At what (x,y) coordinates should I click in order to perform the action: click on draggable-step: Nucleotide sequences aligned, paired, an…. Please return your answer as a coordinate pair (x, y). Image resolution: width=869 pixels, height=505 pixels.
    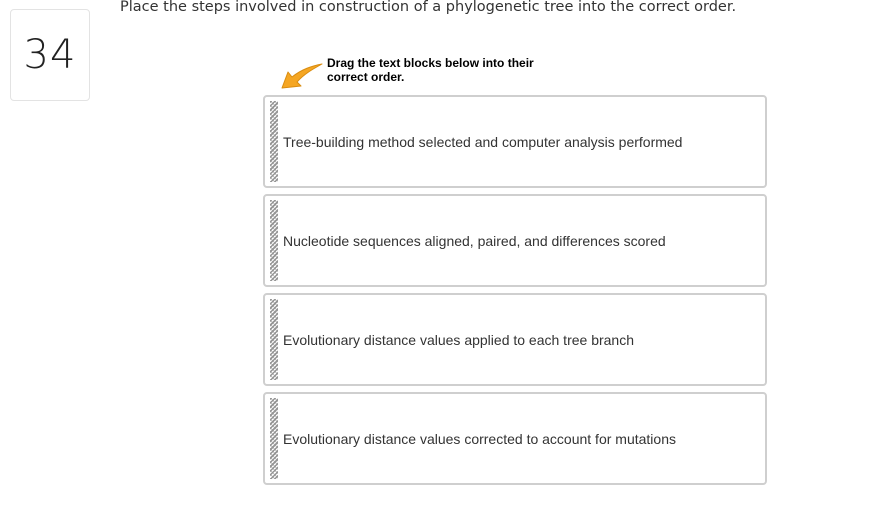
    Looking at the image, I should click on (515, 240).